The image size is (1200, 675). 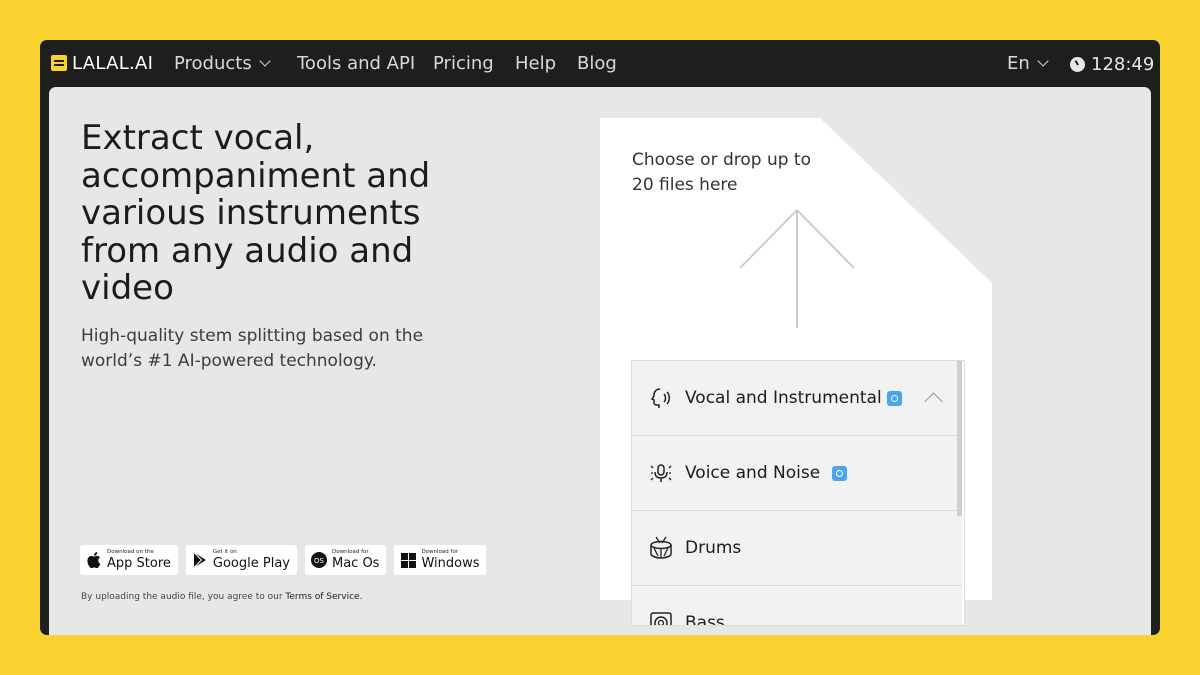 What do you see at coordinates (705, 619) in the screenshot?
I see `stem-label: Bass` at bounding box center [705, 619].